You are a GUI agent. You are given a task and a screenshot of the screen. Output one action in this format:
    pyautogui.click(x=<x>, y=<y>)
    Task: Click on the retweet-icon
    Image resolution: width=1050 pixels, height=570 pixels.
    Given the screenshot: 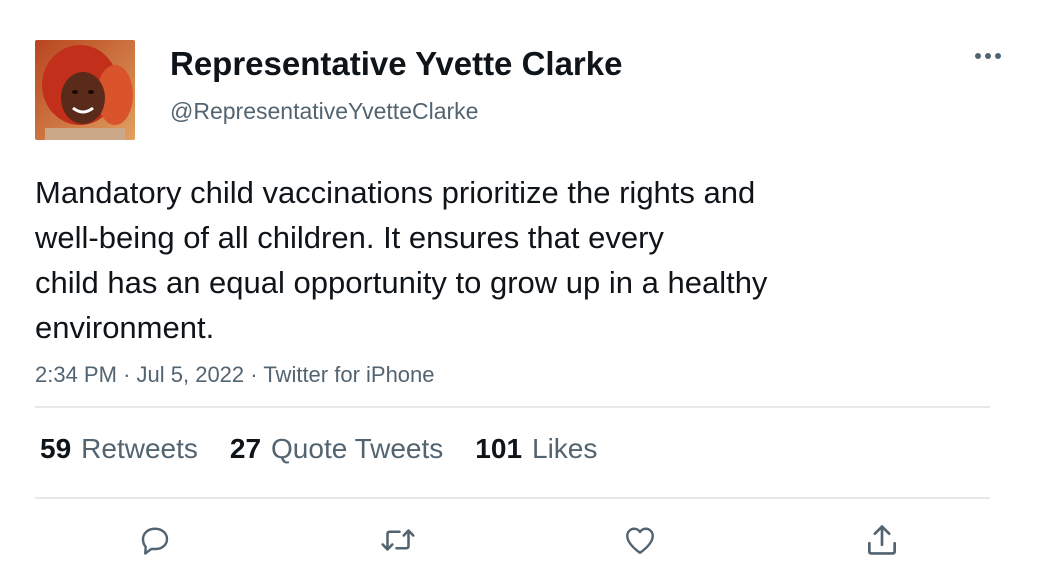 What is the action you would take?
    pyautogui.click(x=398, y=540)
    